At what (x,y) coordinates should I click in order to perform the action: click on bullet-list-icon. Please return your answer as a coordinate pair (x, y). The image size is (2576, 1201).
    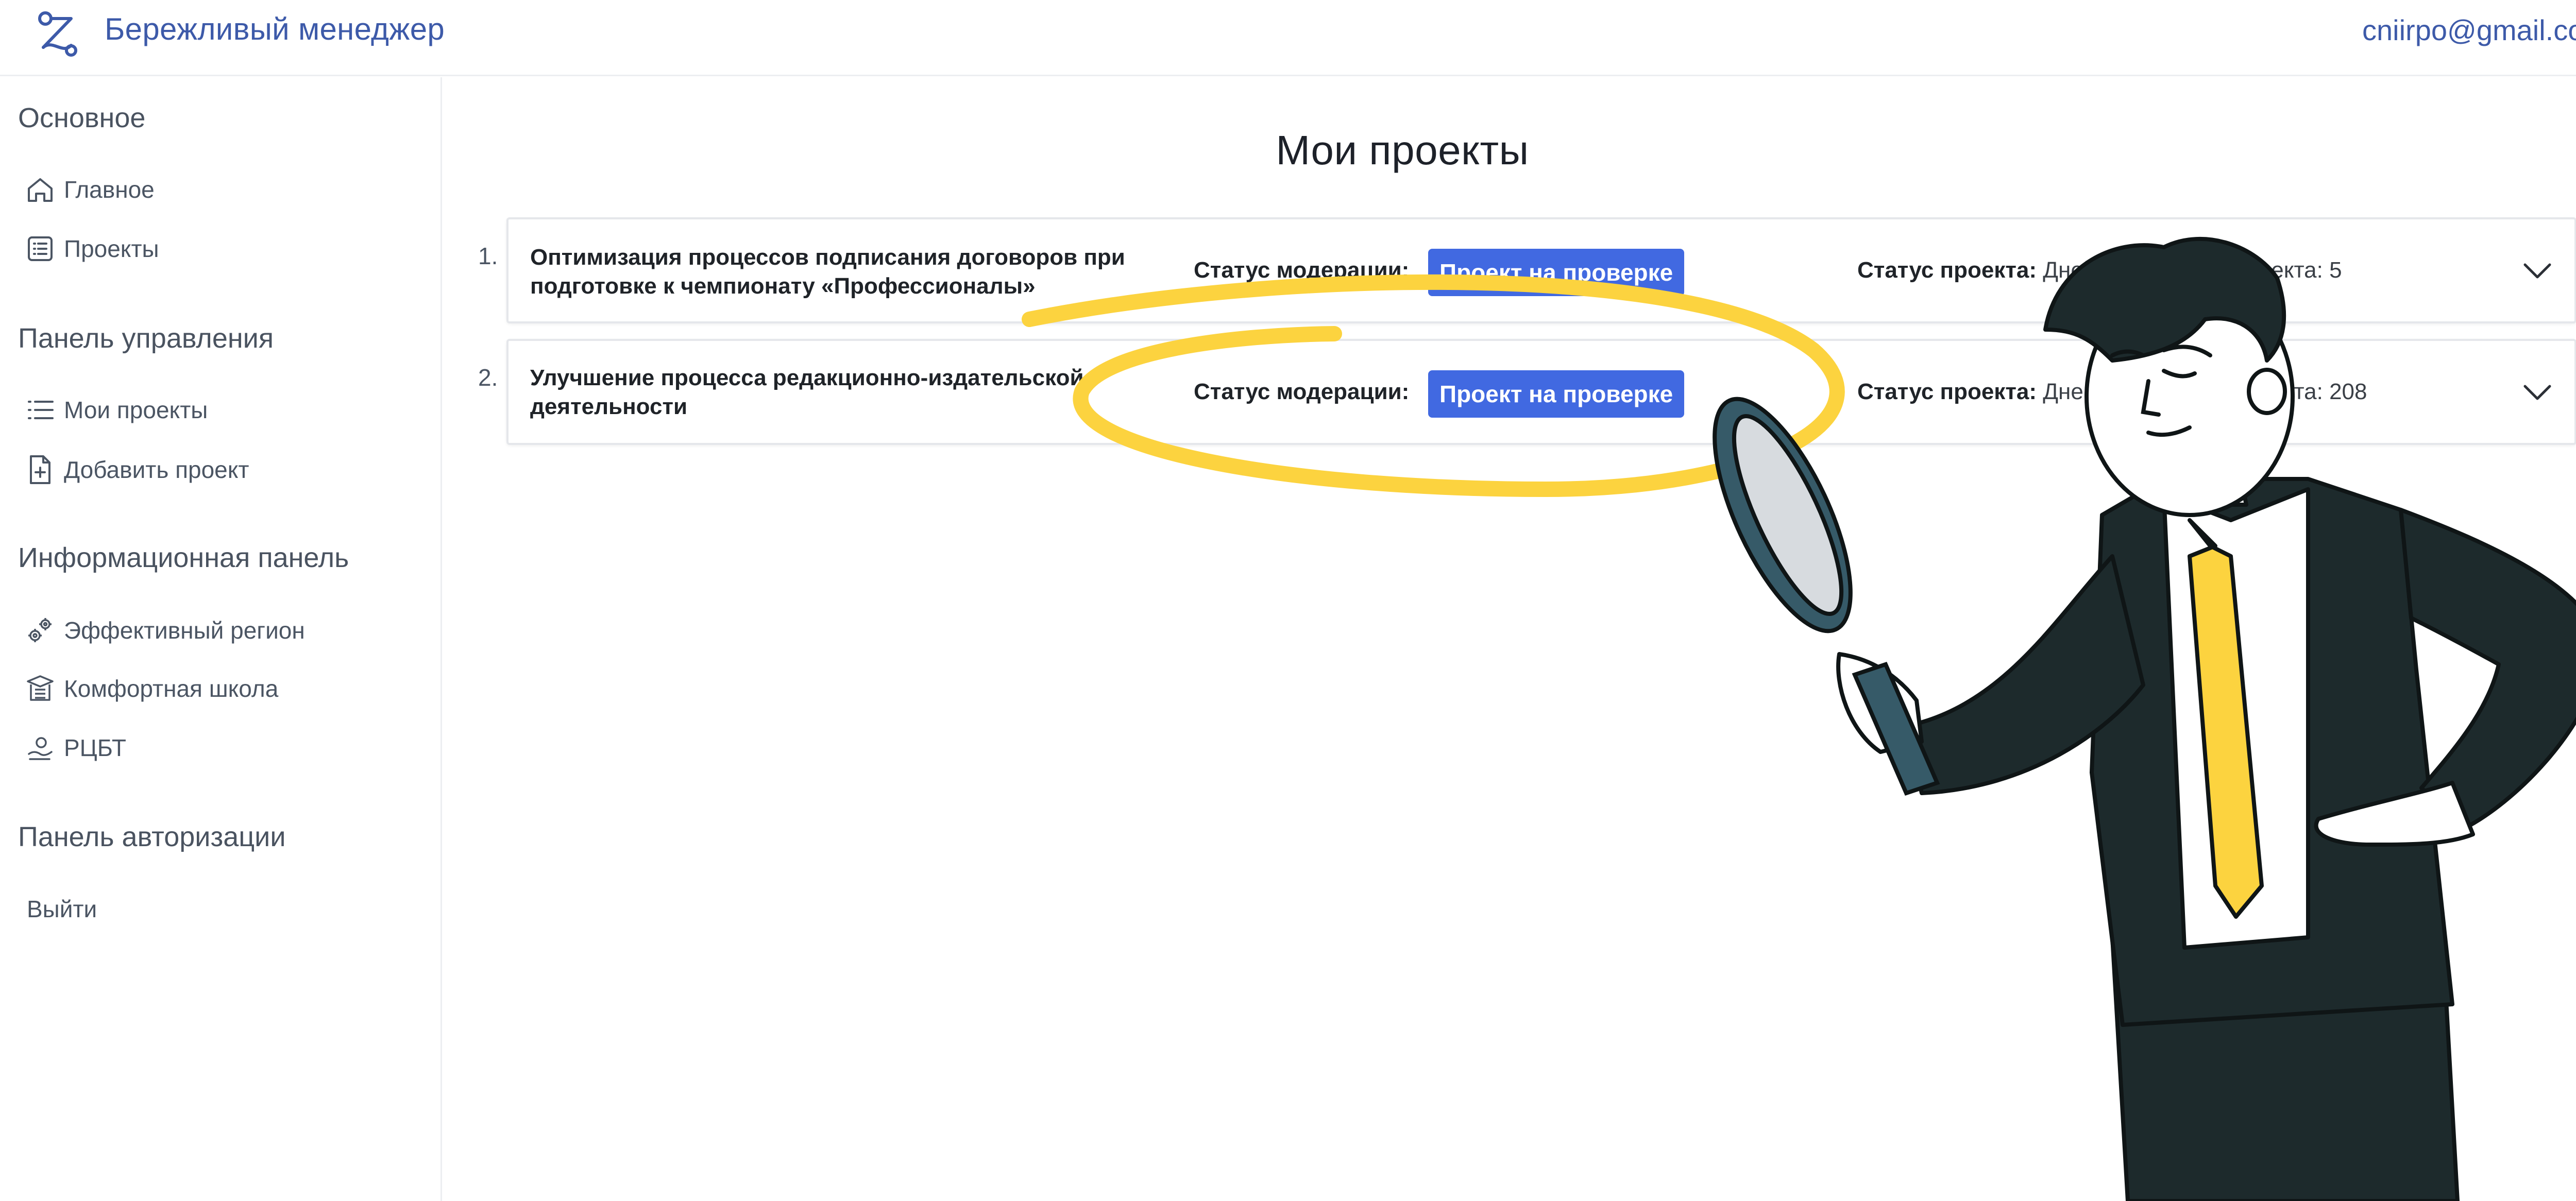
    Looking at the image, I should click on (40, 409).